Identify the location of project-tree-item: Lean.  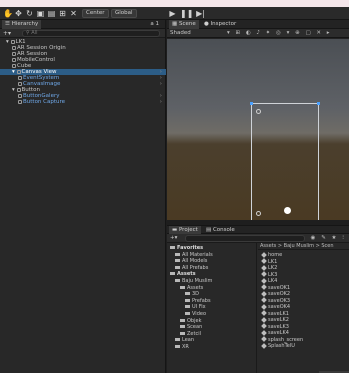
(180, 340).